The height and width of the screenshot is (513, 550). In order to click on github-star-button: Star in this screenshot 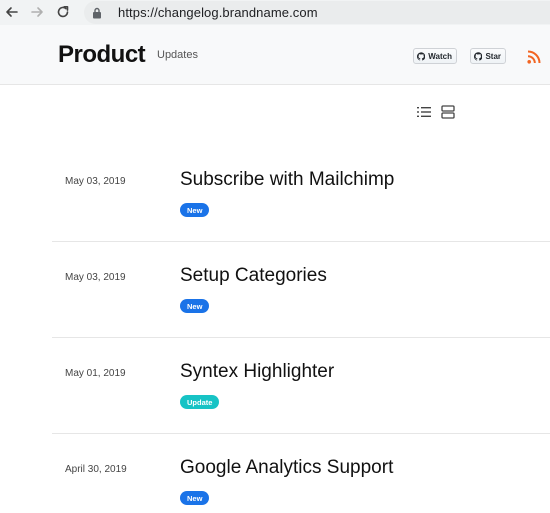, I will do `click(488, 56)`.